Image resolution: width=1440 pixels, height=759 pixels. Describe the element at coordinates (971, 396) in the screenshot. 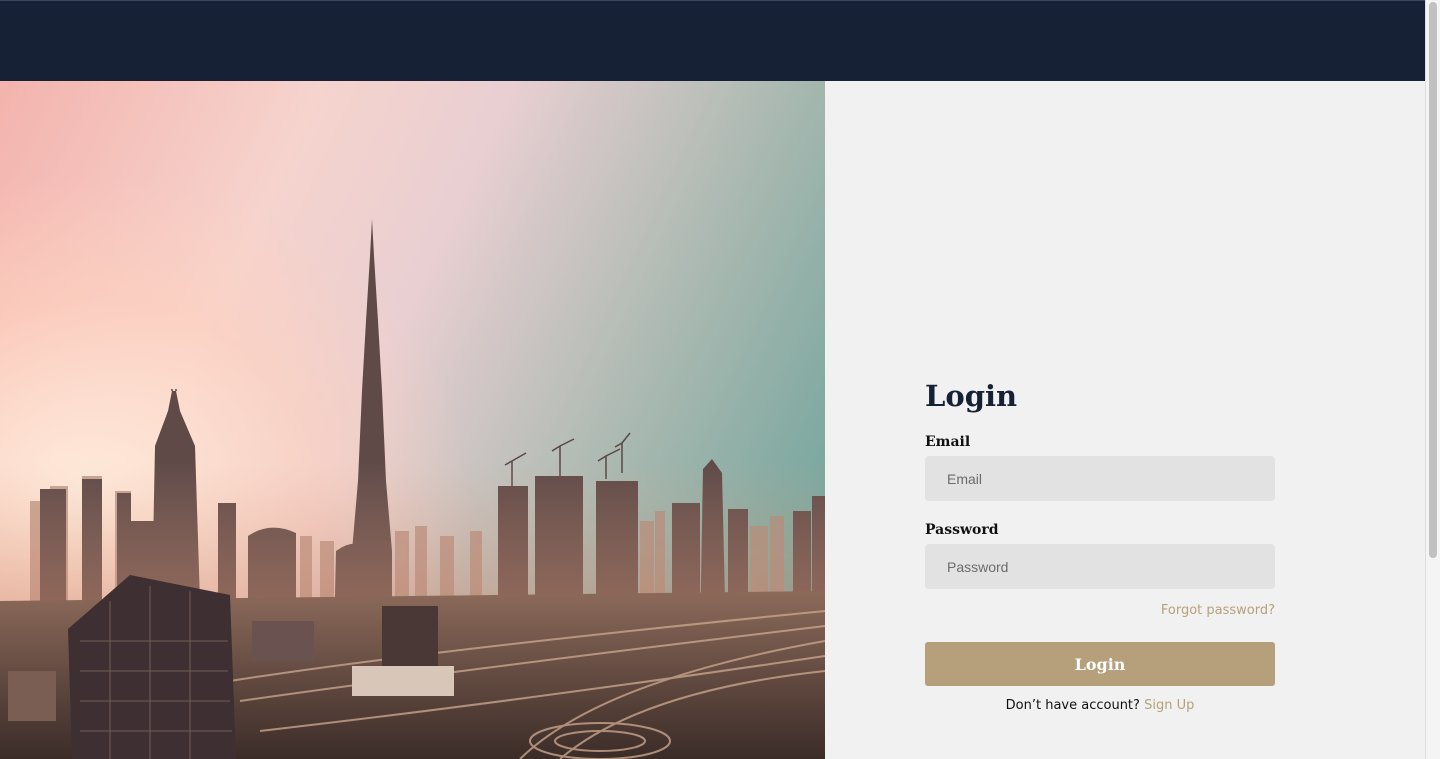

I see `login-title: Login` at that location.